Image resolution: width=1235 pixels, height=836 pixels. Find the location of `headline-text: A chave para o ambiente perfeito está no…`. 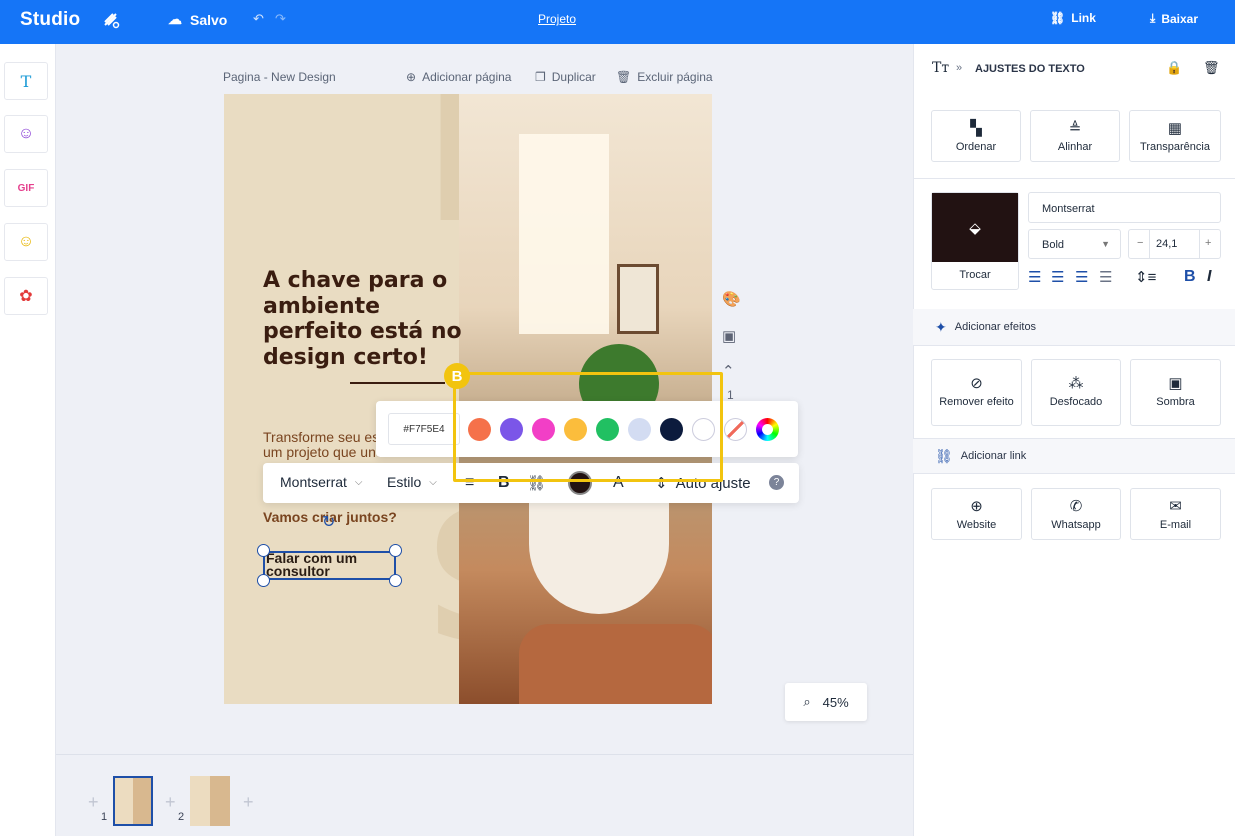

headline-text: A chave para o ambiente perfeito está no… is located at coordinates (363, 319).